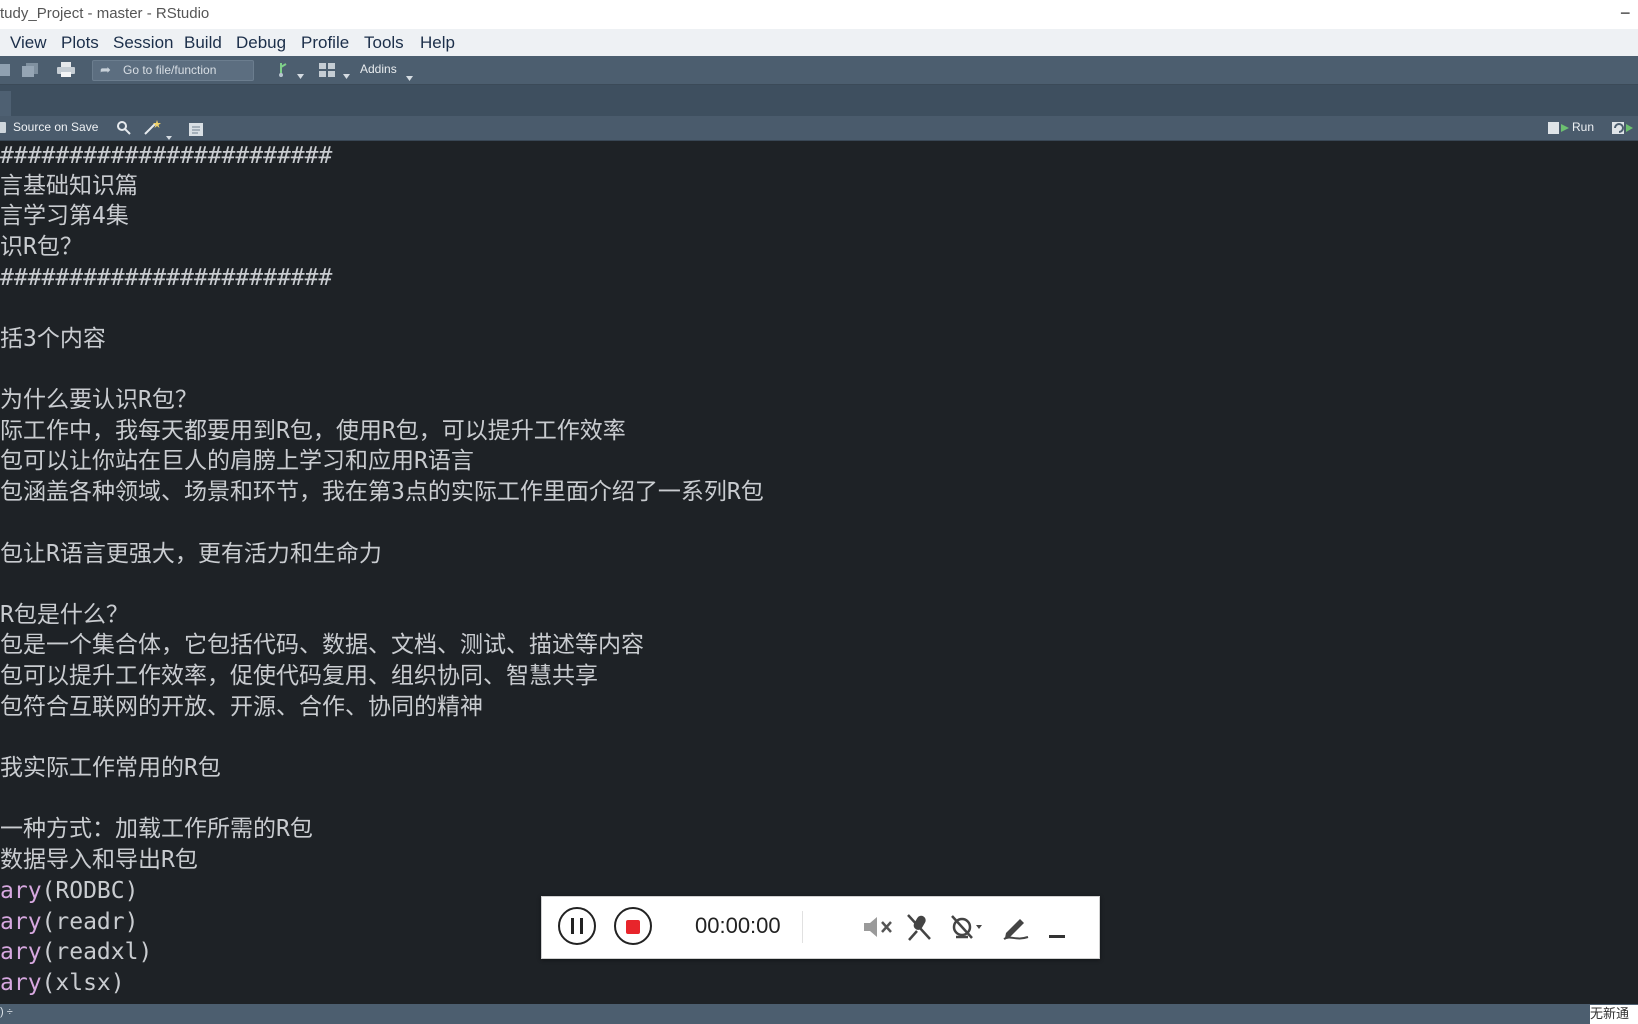 The width and height of the screenshot is (1638, 1024). Describe the element at coordinates (3, 127) in the screenshot. I see `source-on-save-checkbox` at that location.